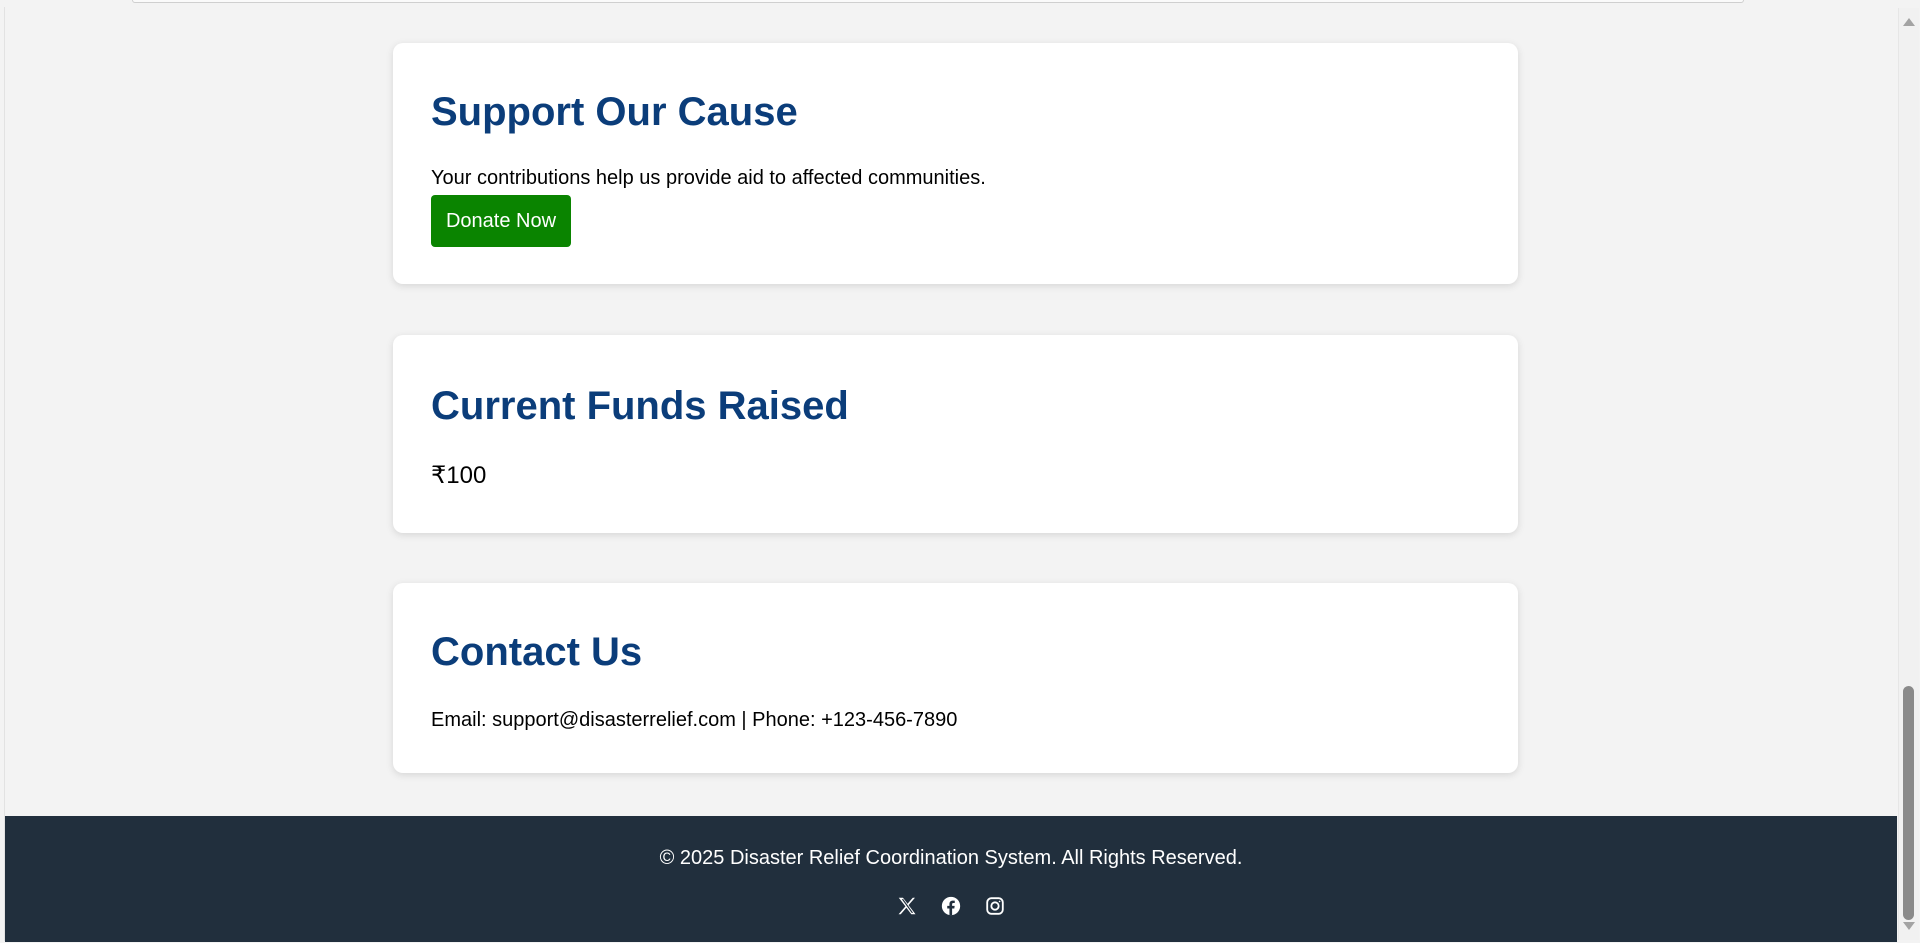 Image resolution: width=1920 pixels, height=943 pixels. I want to click on facebook-icon, so click(951, 906).